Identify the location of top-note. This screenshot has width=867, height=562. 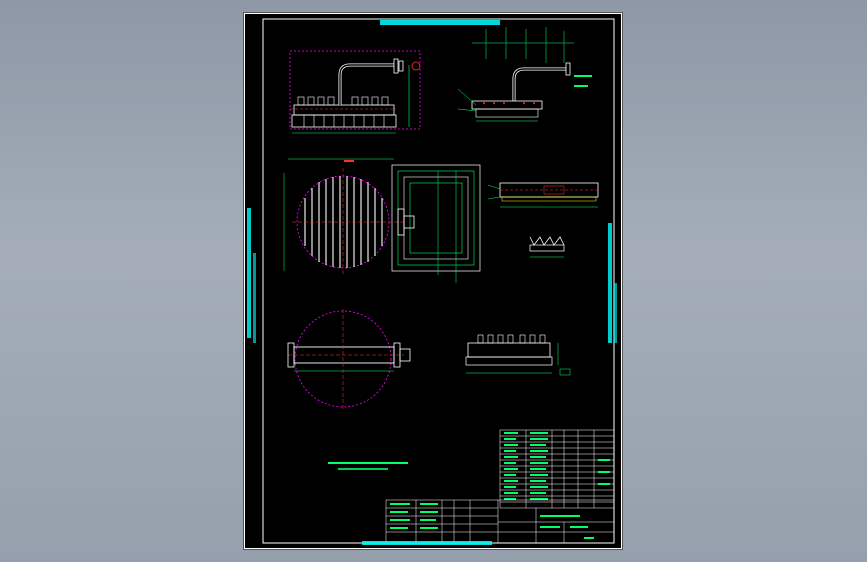
(440, 22).